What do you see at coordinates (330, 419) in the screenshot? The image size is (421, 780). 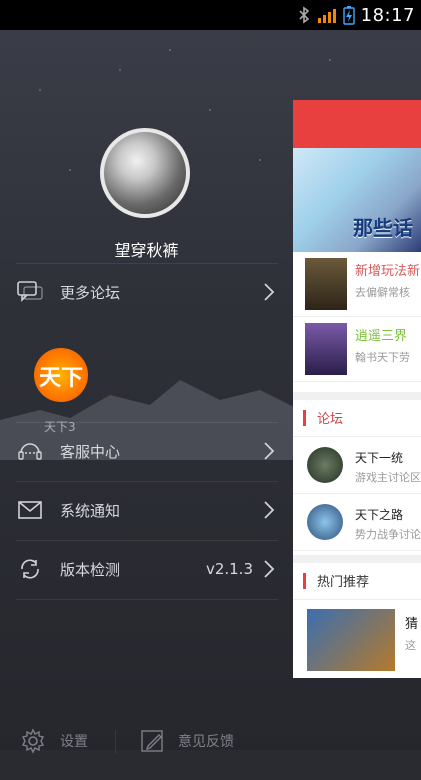 I see `section-title: 论坛` at bounding box center [330, 419].